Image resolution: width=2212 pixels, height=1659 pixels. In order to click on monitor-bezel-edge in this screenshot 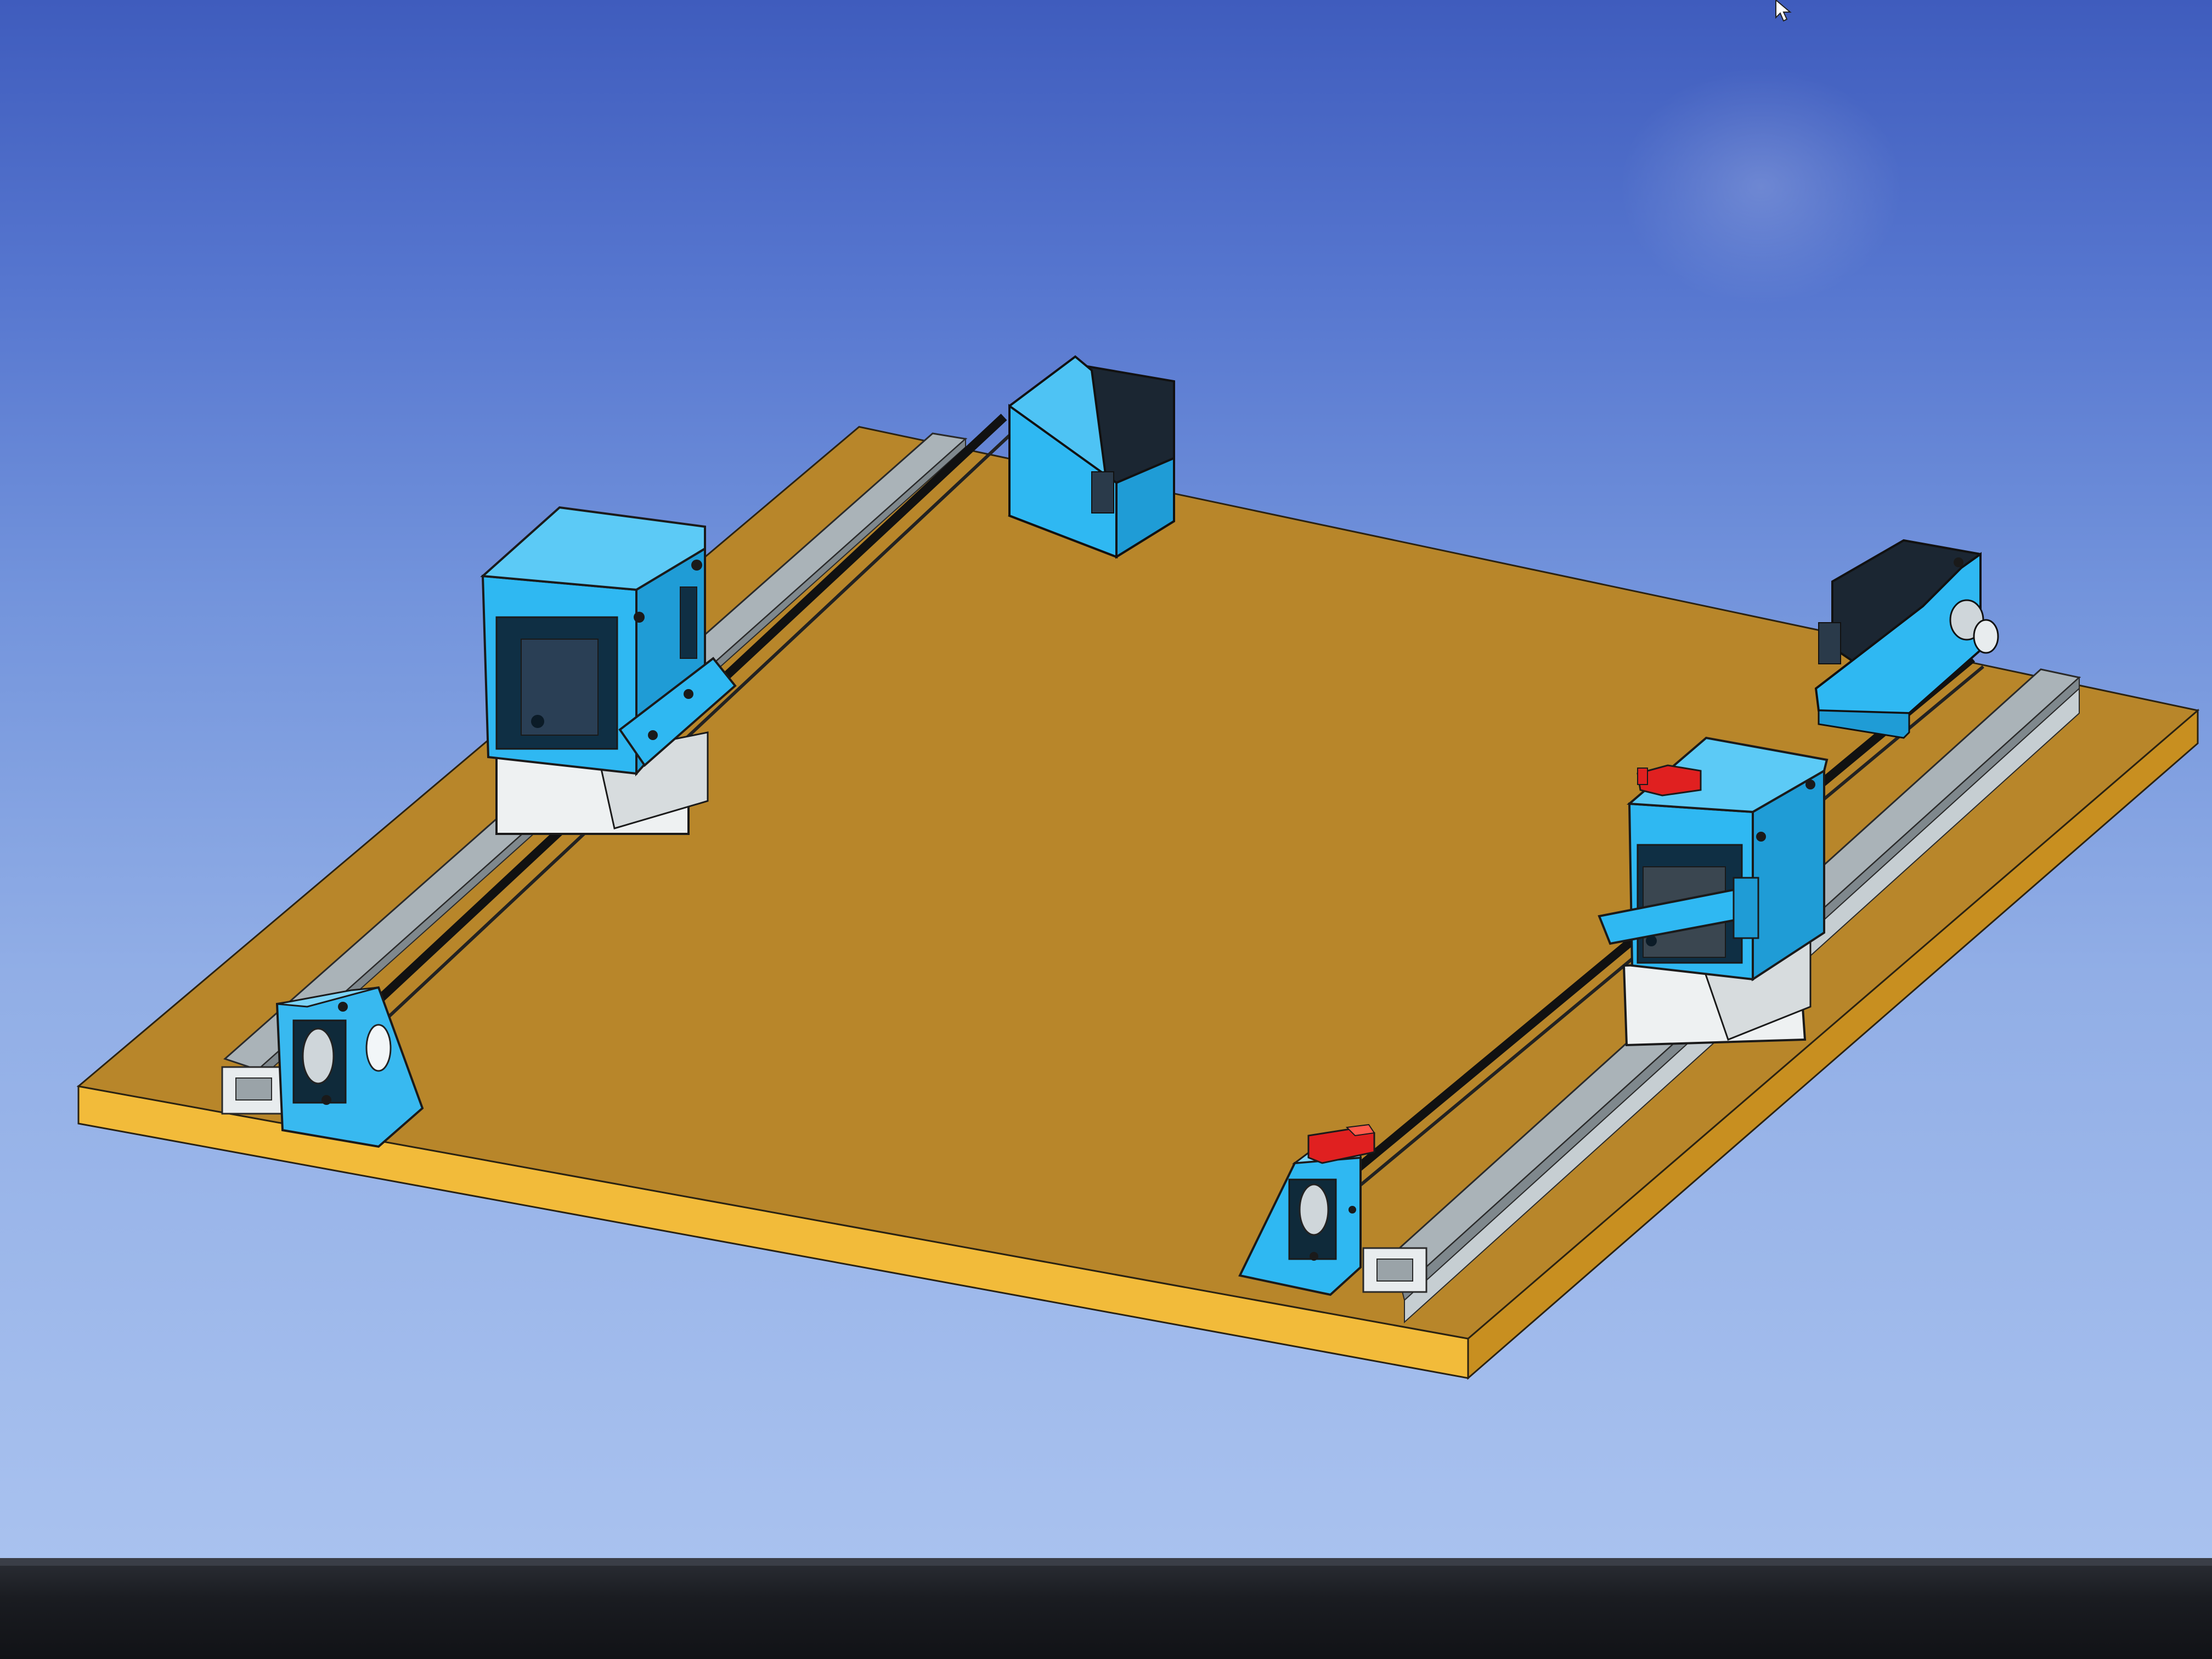, I will do `click(1106, 1562)`.